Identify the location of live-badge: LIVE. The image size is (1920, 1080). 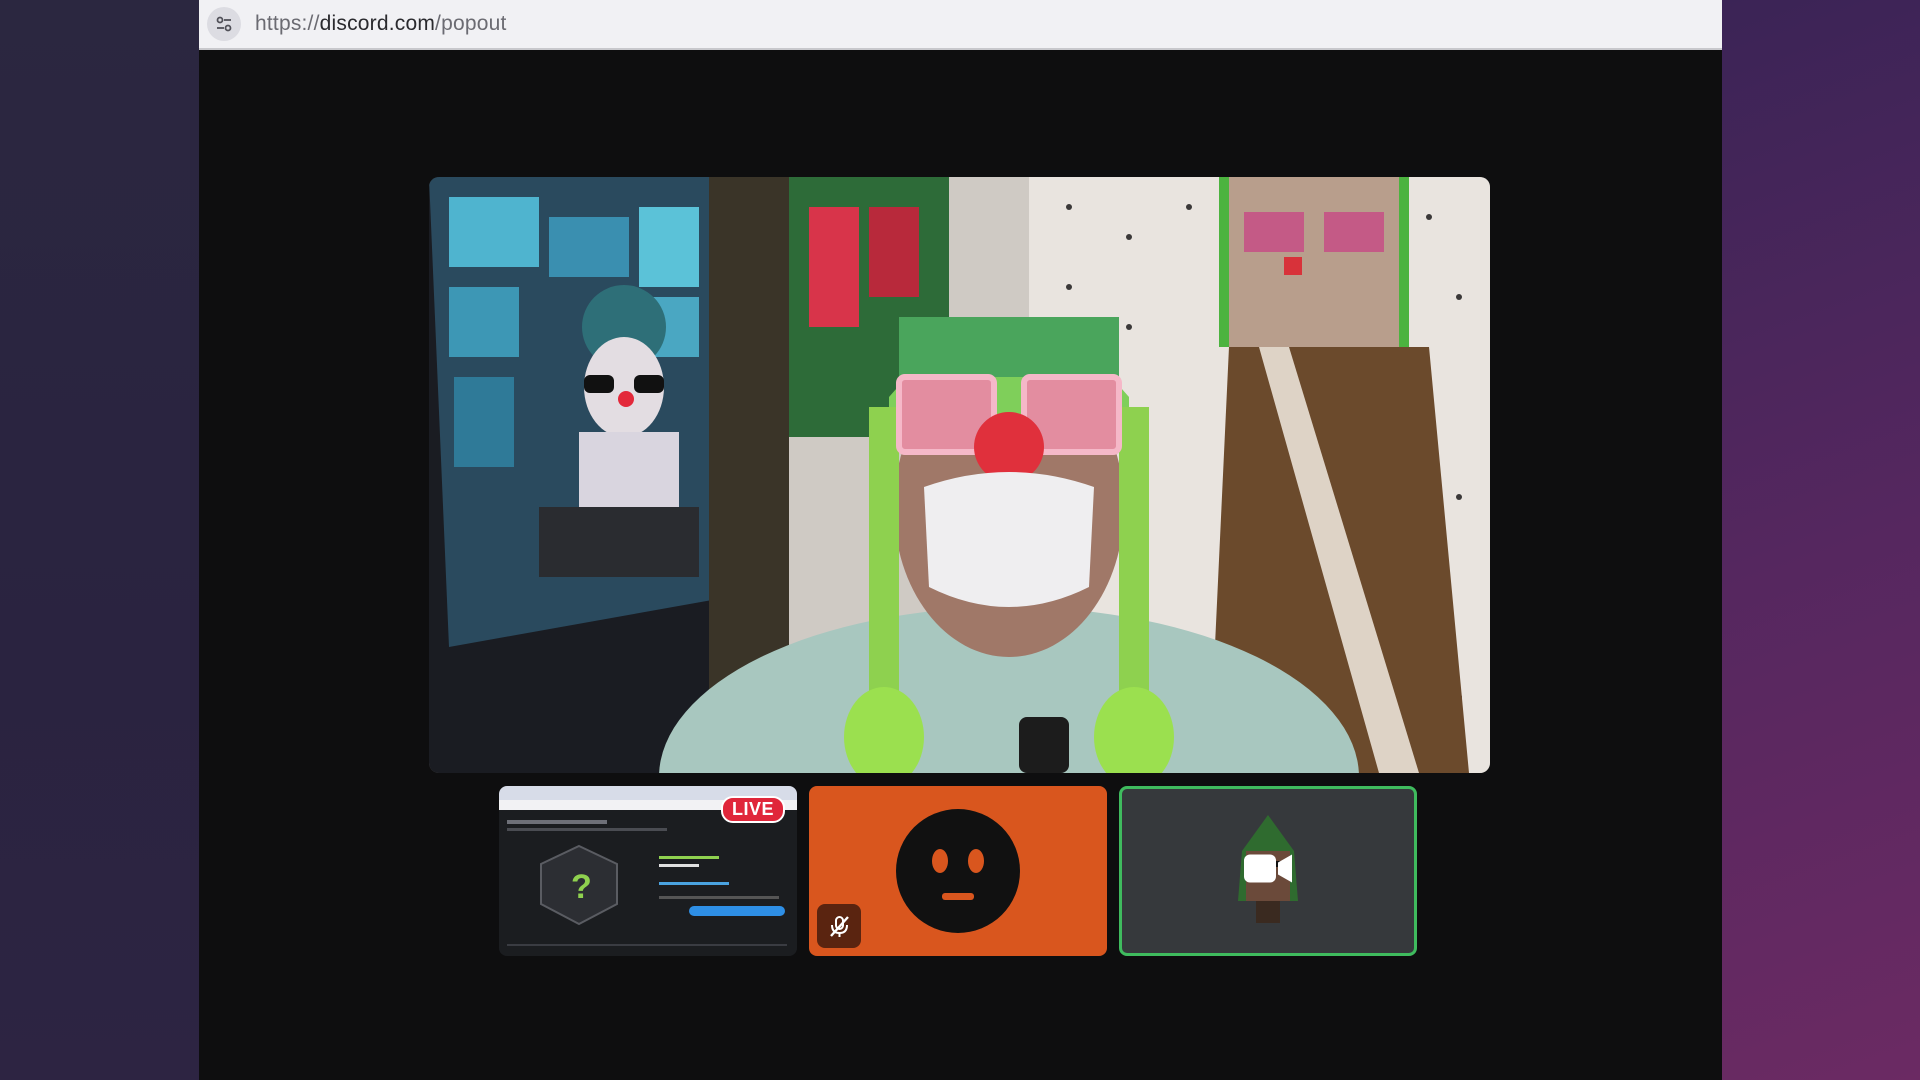
(752, 809).